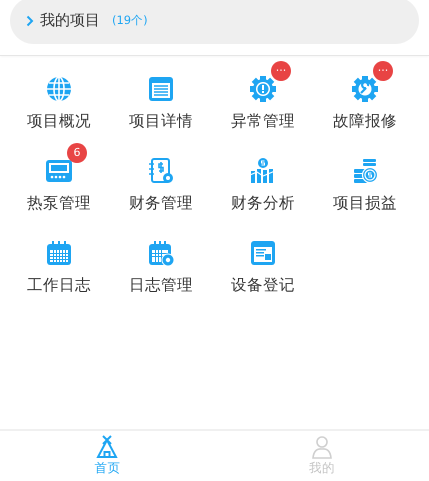 This screenshot has width=429, height=481. What do you see at coordinates (161, 203) in the screenshot?
I see `menu-label: 财务管理` at bounding box center [161, 203].